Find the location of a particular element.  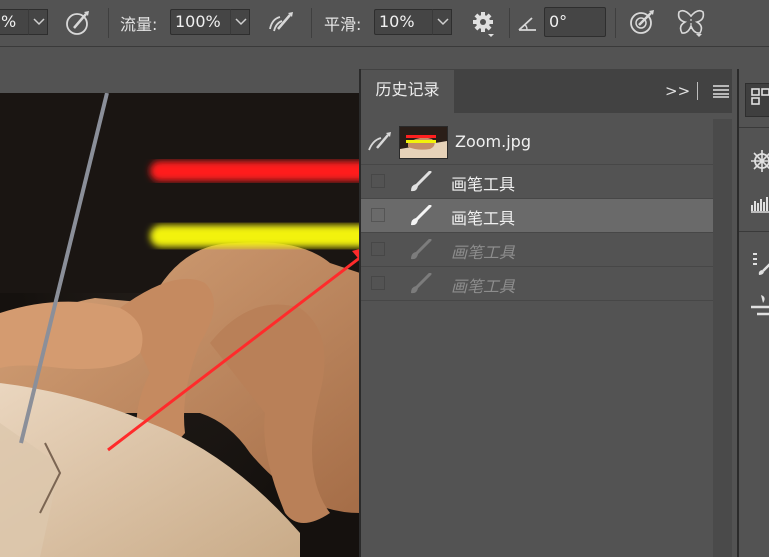

angle-icon is located at coordinates (528, 25).